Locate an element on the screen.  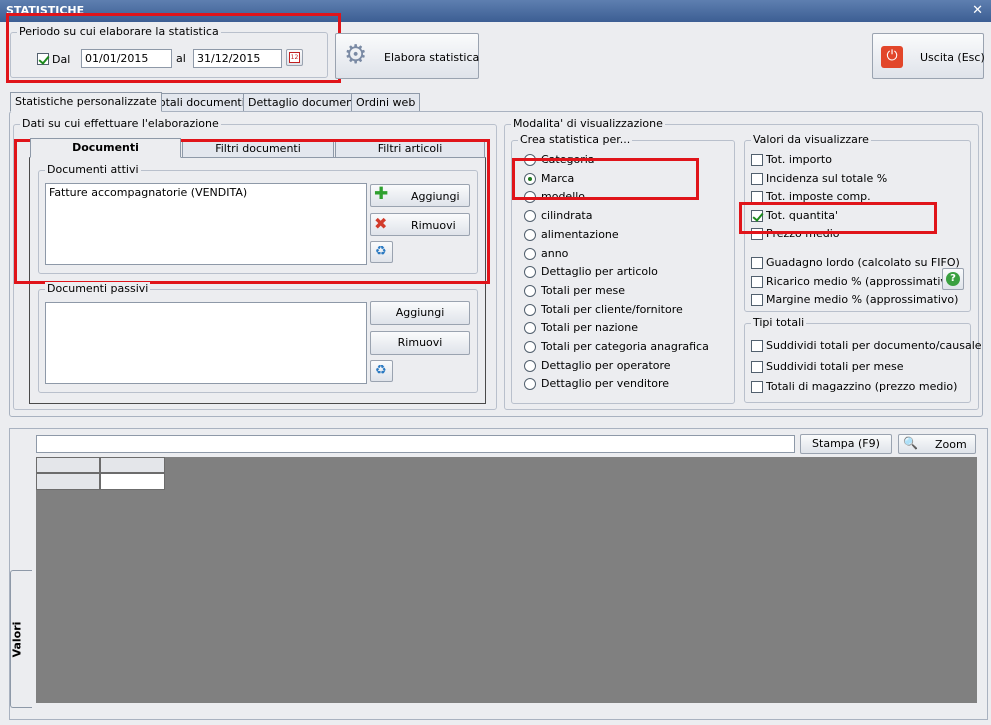
elabora-label: Elabora statistica is located at coordinates (432, 57).